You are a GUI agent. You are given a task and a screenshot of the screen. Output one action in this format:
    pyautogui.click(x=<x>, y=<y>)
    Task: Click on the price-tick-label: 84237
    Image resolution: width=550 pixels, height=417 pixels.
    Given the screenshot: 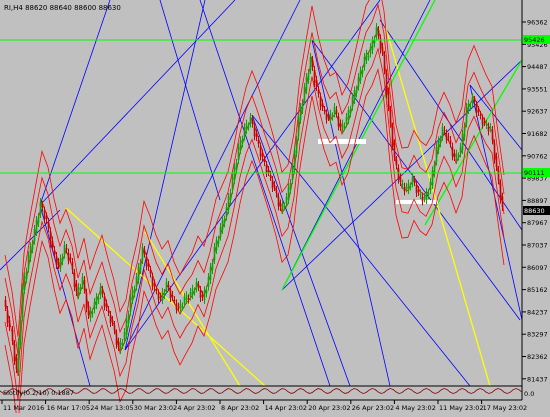 What is the action you would take?
    pyautogui.click(x=537, y=312)
    